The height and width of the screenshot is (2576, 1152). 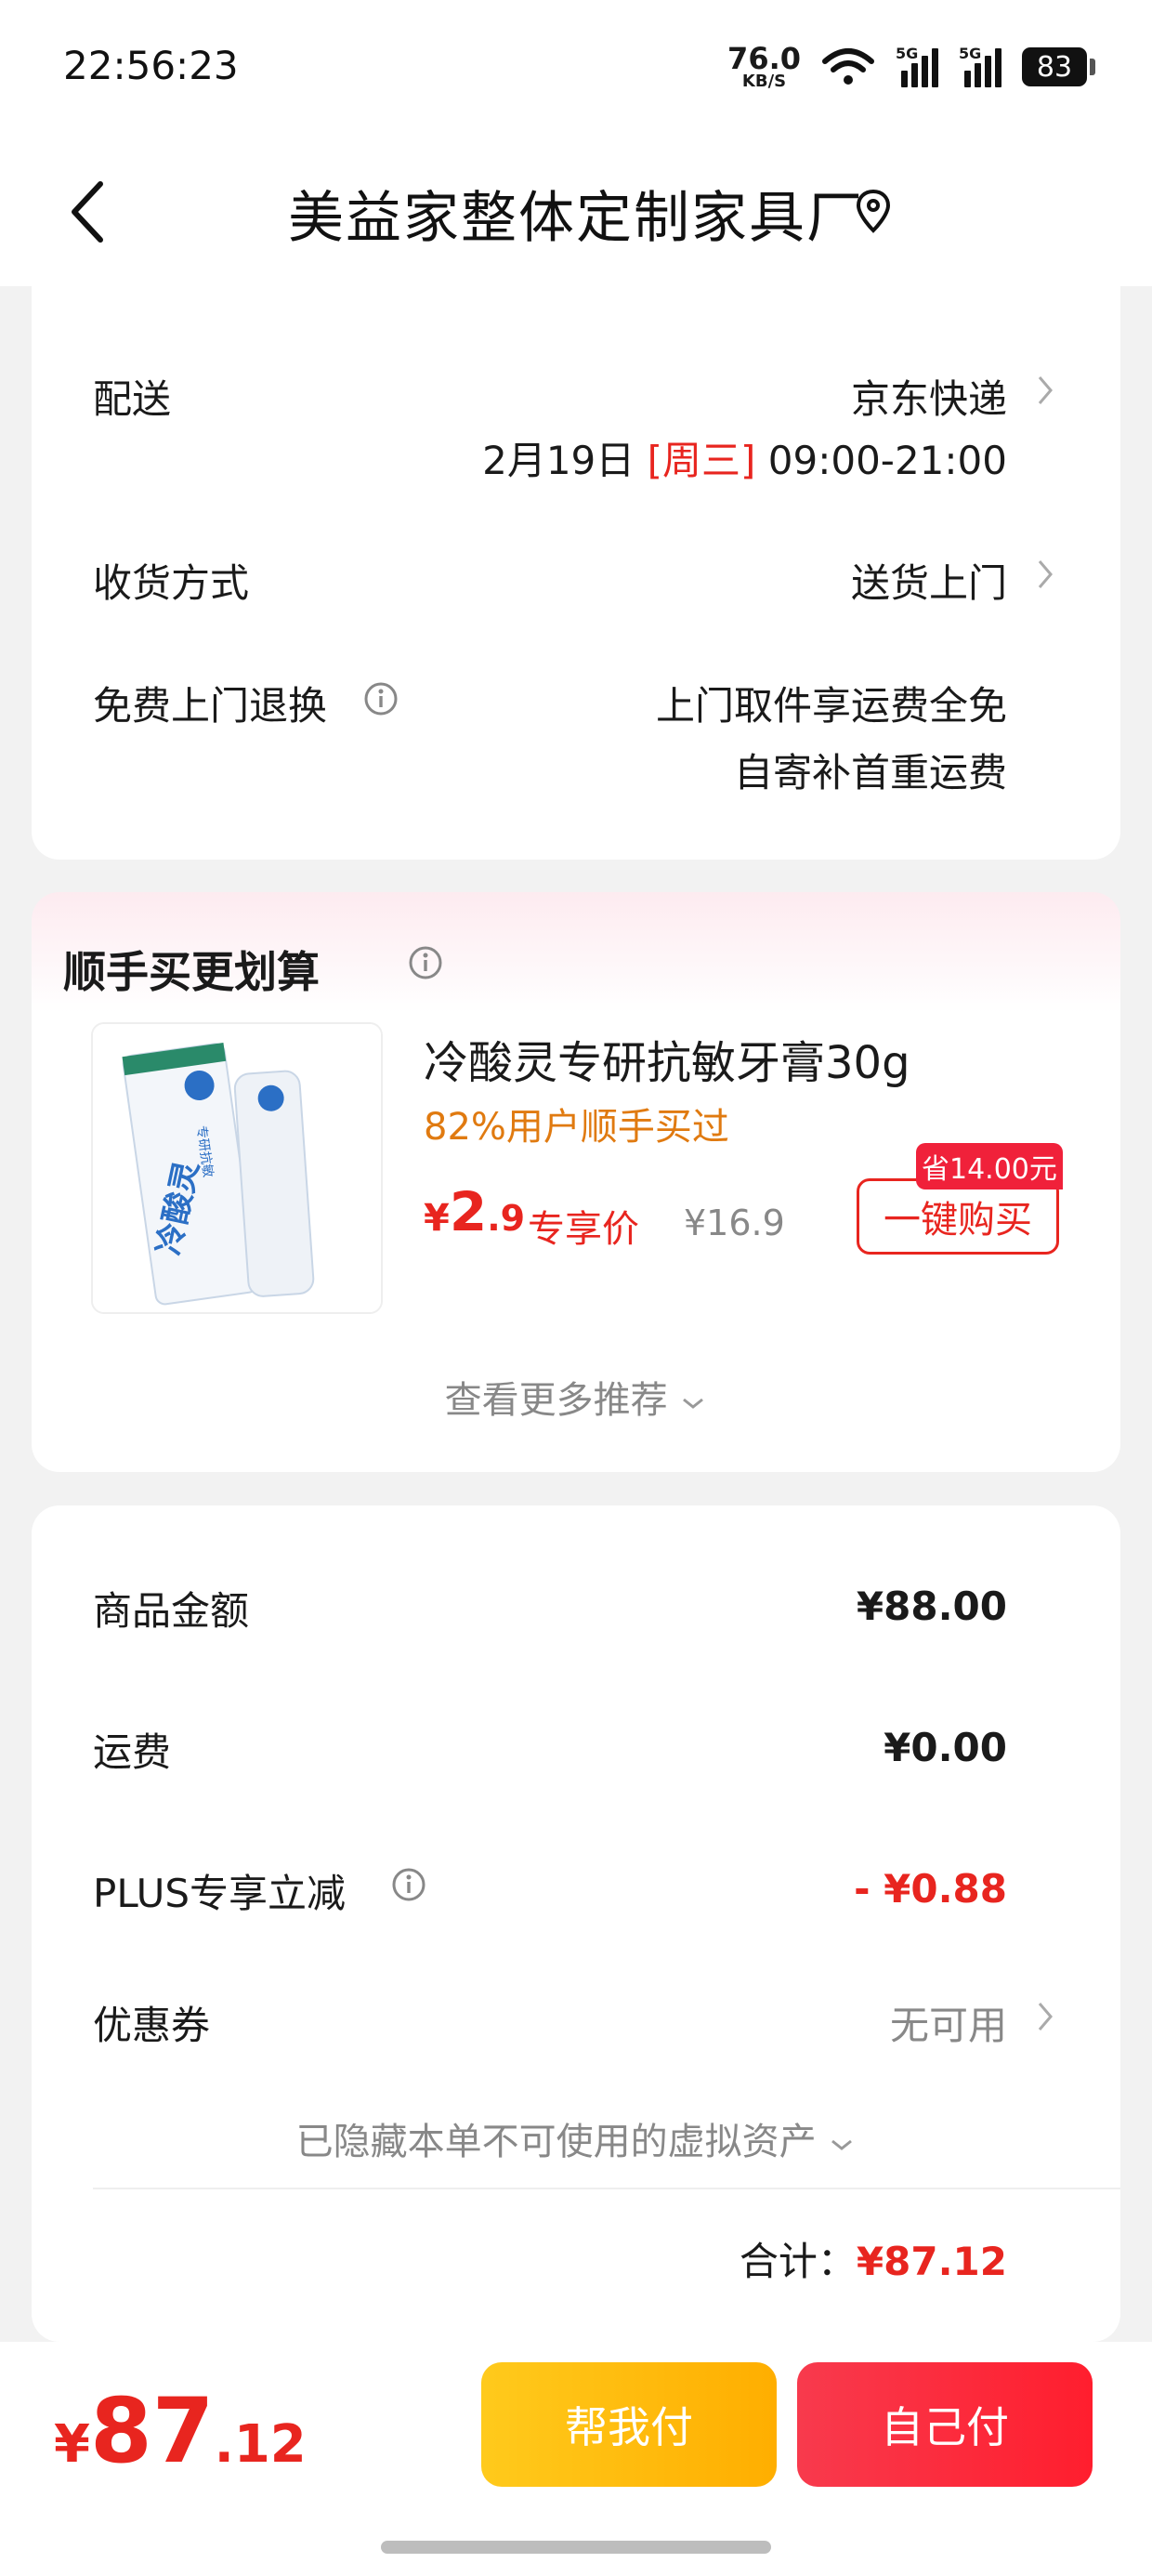 I want to click on shipping-label: 运费, so click(x=132, y=1752).